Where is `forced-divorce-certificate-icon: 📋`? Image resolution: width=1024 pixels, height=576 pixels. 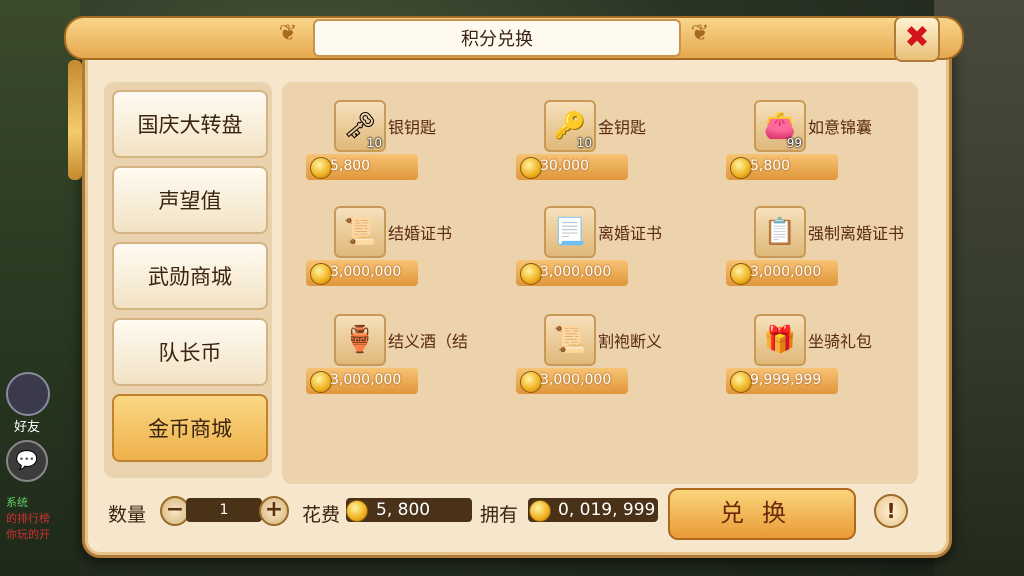
forced-divorce-certificate-icon: 📋 is located at coordinates (780, 232).